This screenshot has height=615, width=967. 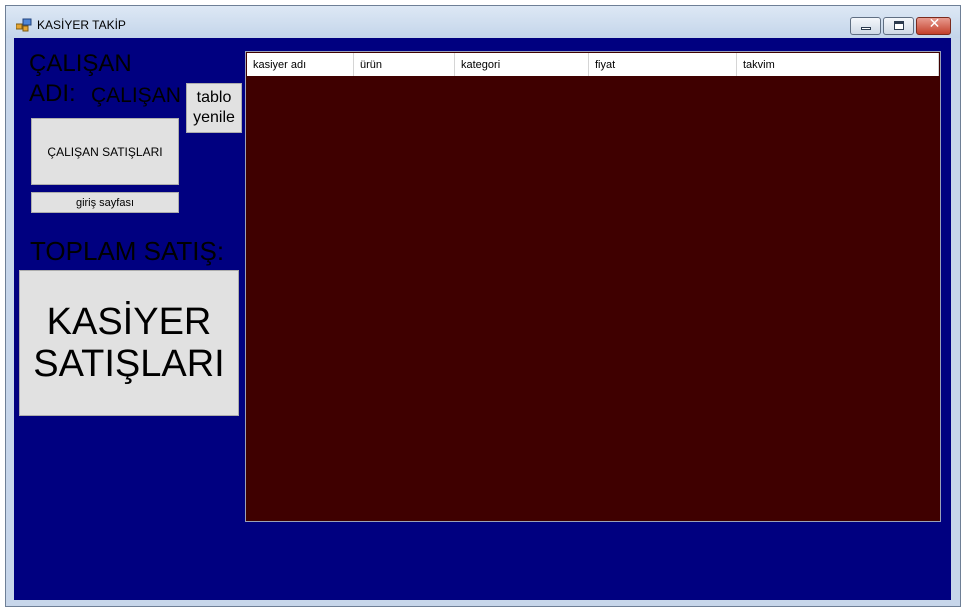 What do you see at coordinates (81, 25) in the screenshot?
I see `window-title: KASİYER TAKİP` at bounding box center [81, 25].